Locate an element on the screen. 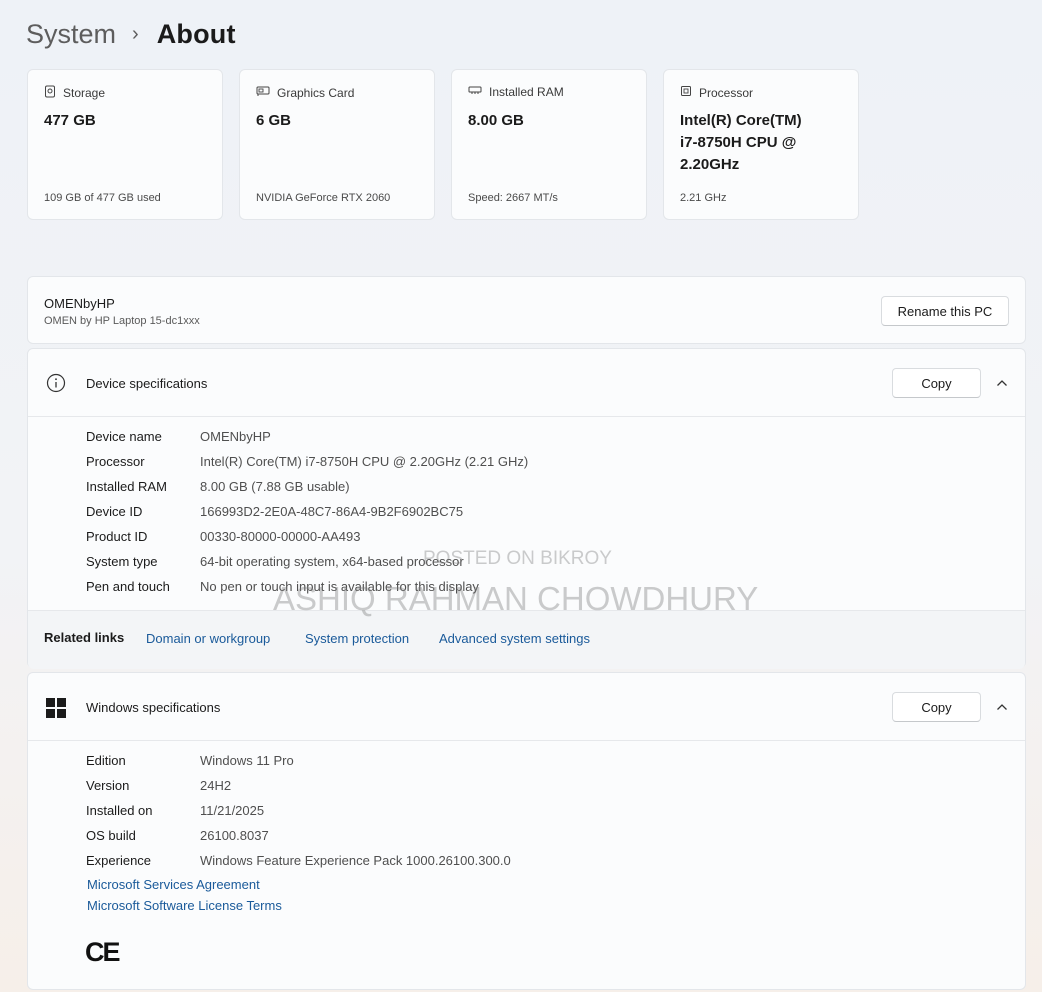  spec-value: 166993D2-2E0A-48C7-86A4-9B2F6902BC75 is located at coordinates (332, 511).